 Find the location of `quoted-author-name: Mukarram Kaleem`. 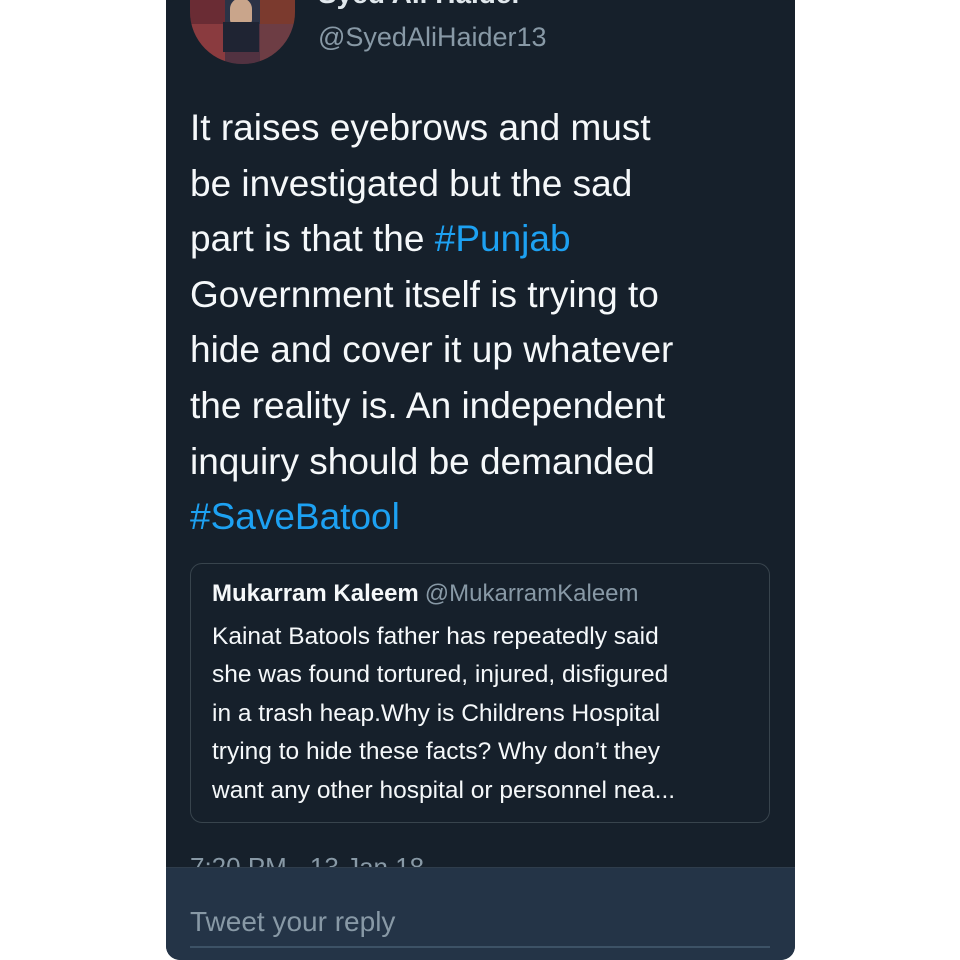

quoted-author-name: Mukarram Kaleem is located at coordinates (315, 593).